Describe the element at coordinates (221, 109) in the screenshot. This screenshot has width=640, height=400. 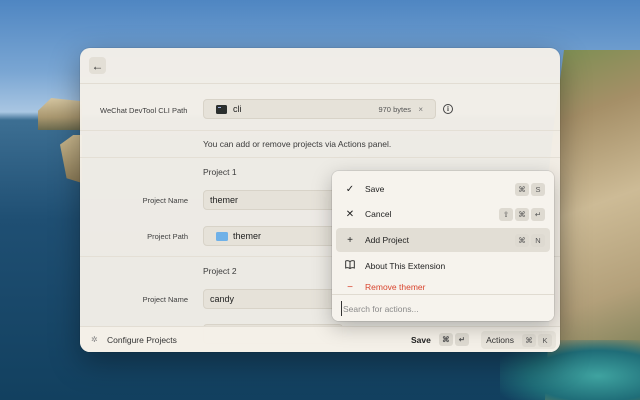
I see `terminal-icon` at that location.